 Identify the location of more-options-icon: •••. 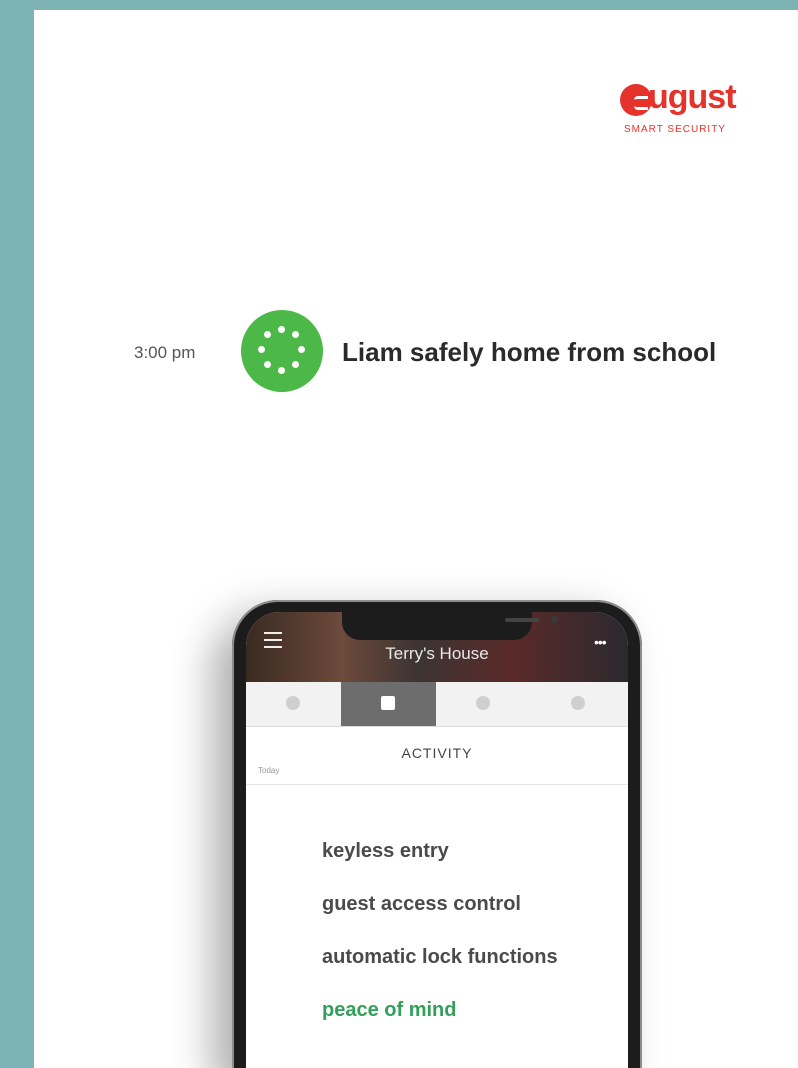
(600, 642).